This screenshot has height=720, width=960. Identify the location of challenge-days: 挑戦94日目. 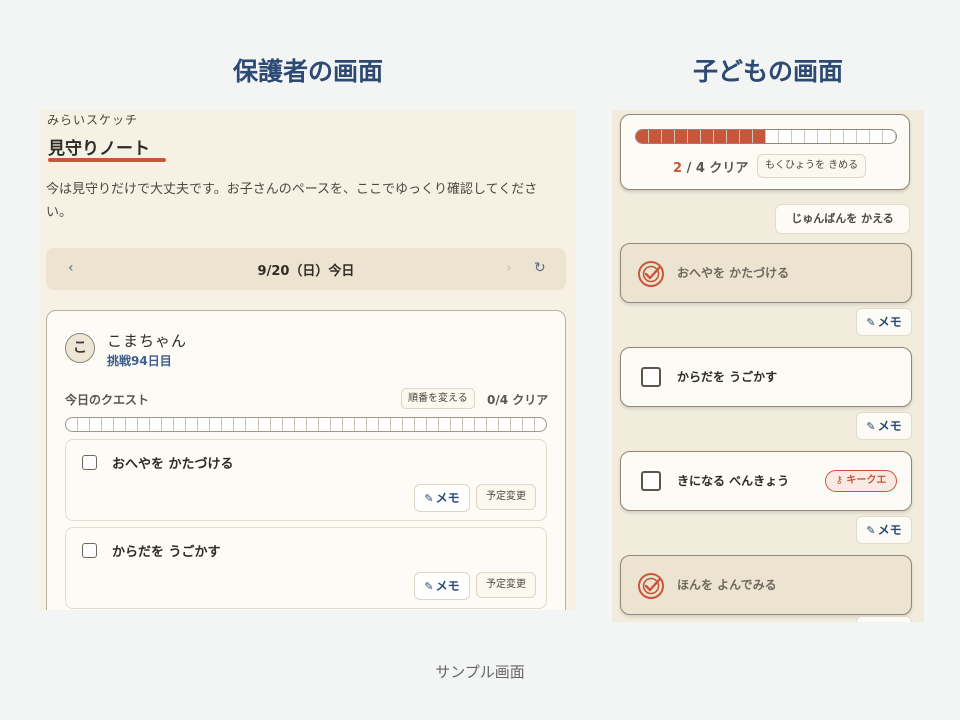
(139, 361).